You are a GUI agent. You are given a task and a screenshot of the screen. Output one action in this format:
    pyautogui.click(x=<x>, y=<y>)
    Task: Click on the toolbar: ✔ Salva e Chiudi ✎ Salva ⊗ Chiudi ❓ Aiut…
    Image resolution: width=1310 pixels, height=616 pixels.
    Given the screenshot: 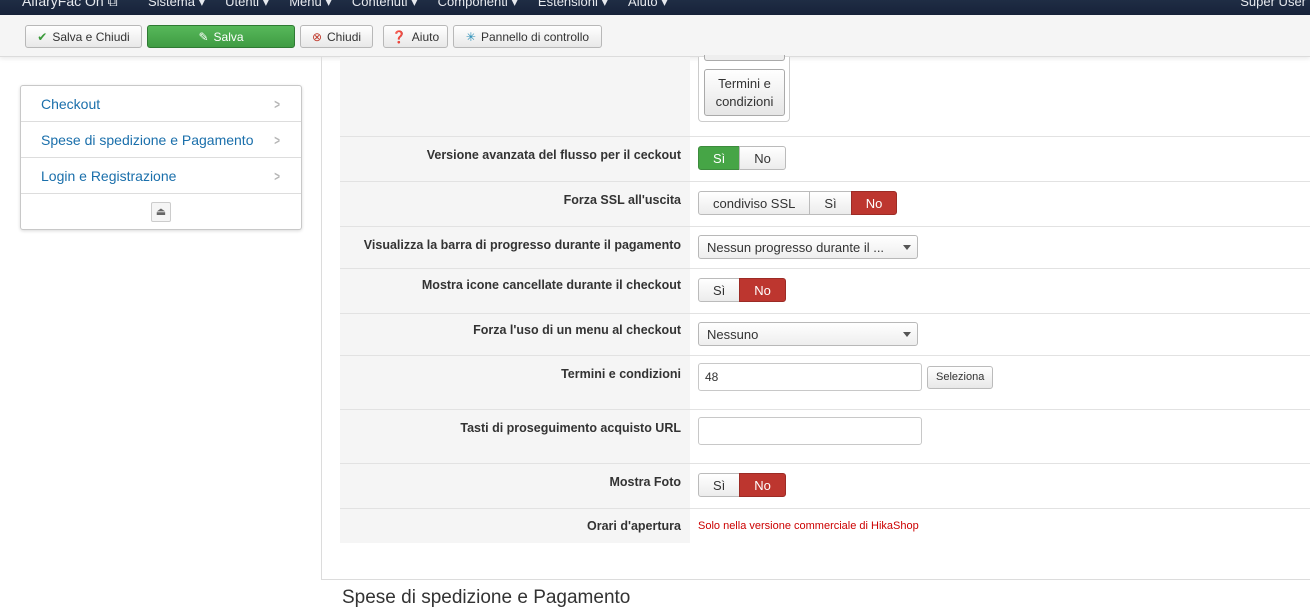 What is the action you would take?
    pyautogui.click(x=655, y=36)
    